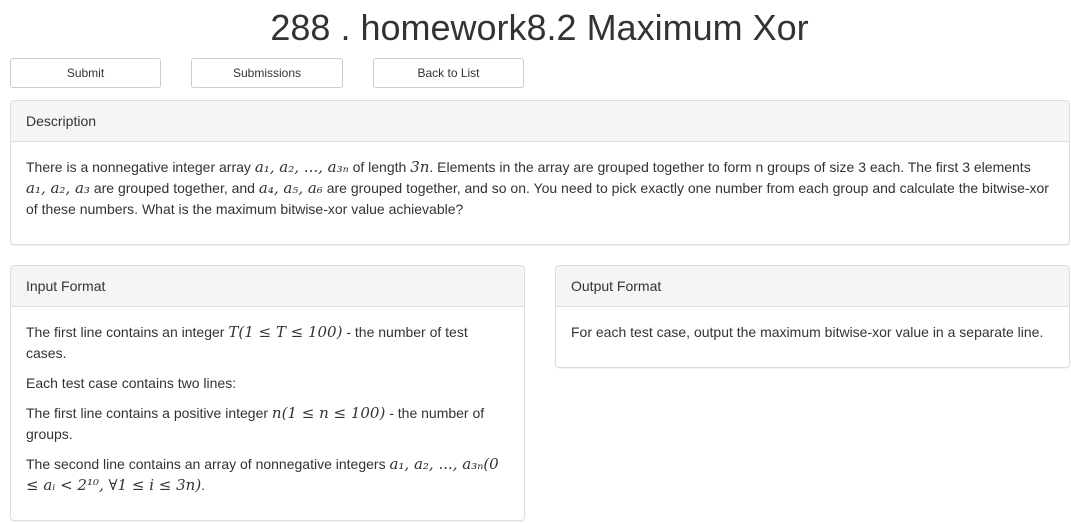  I want to click on description-text-2: of length, so click(379, 167).